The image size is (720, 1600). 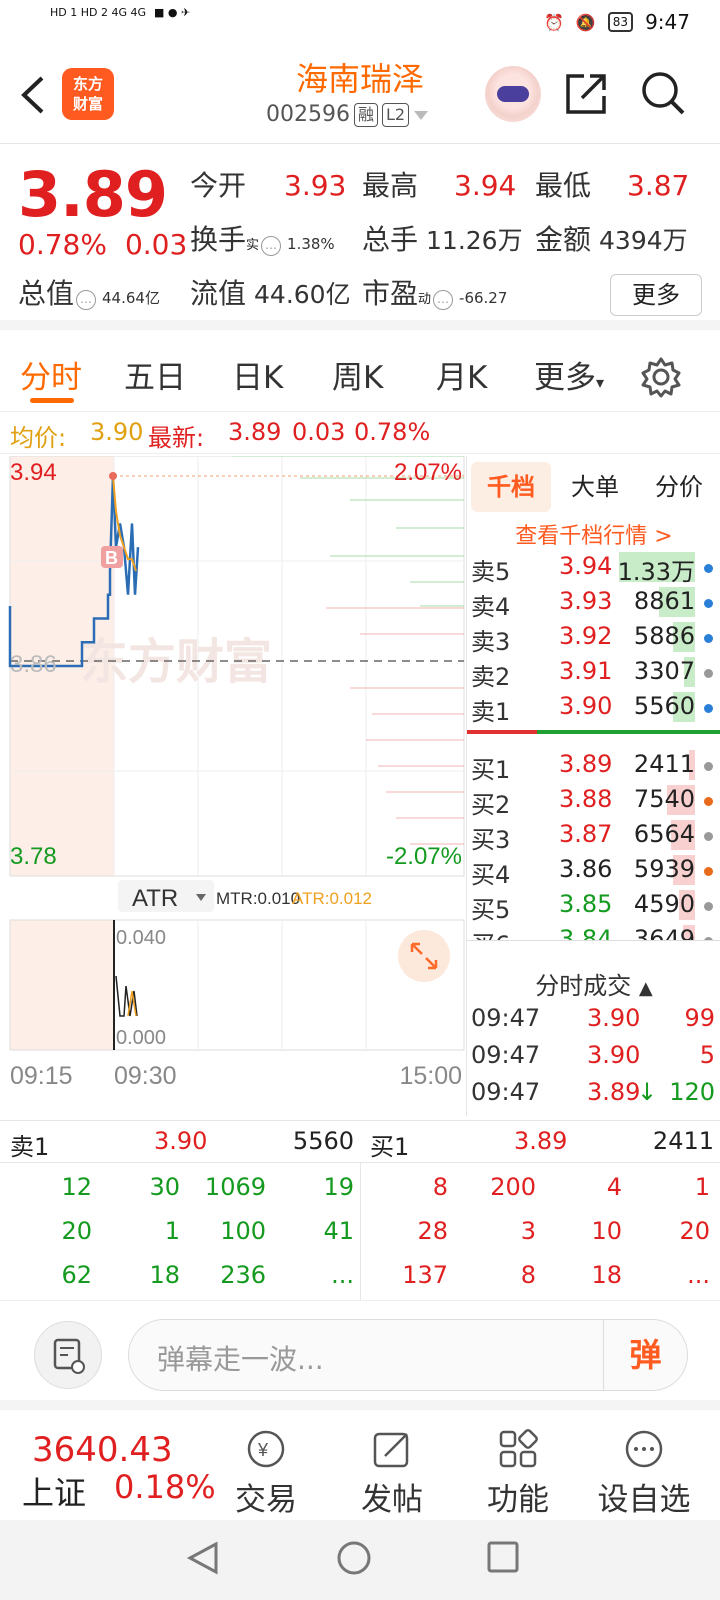 I want to click on tick-row: 09:47 3.89 ↓ 120, so click(x=593, y=1096).